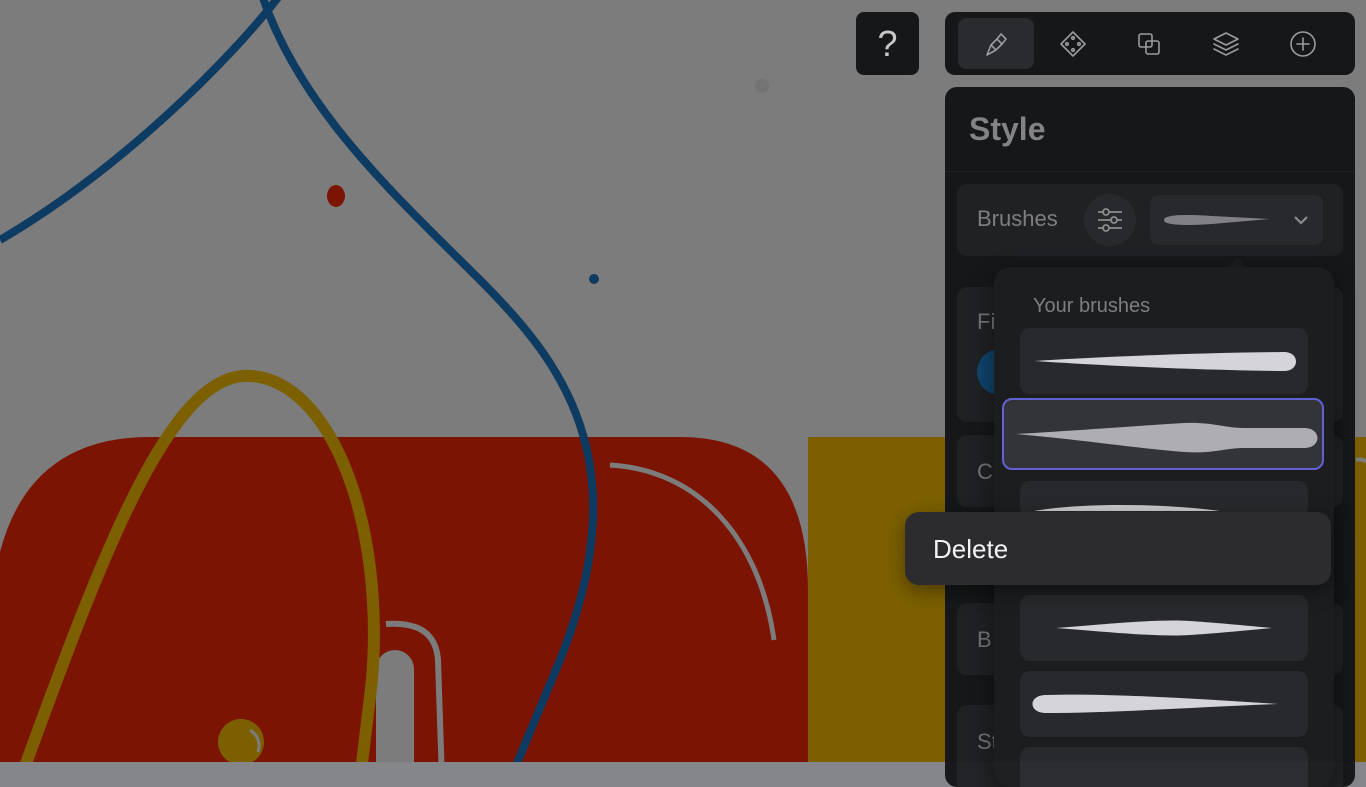  I want to click on help-button: ?, so click(887, 43).